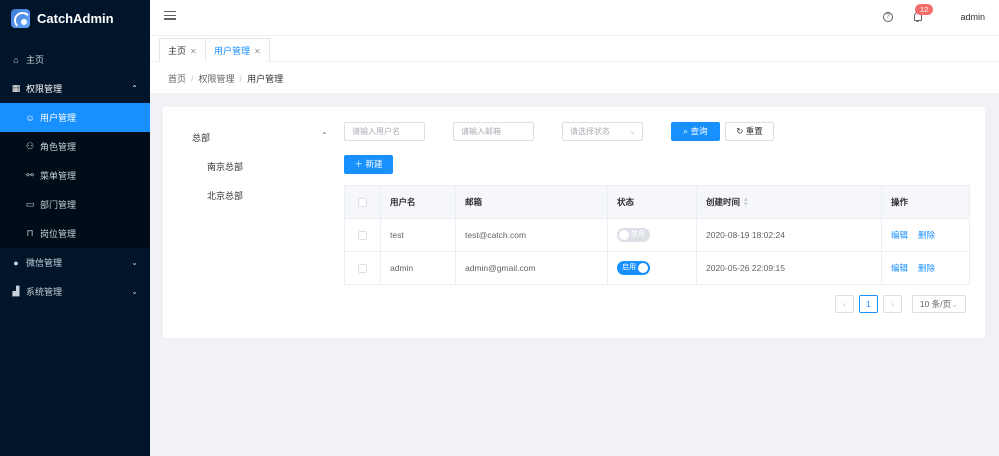 This screenshot has width=999, height=456. What do you see at coordinates (225, 195) in the screenshot?
I see `tree-node: 北京总部` at bounding box center [225, 195].